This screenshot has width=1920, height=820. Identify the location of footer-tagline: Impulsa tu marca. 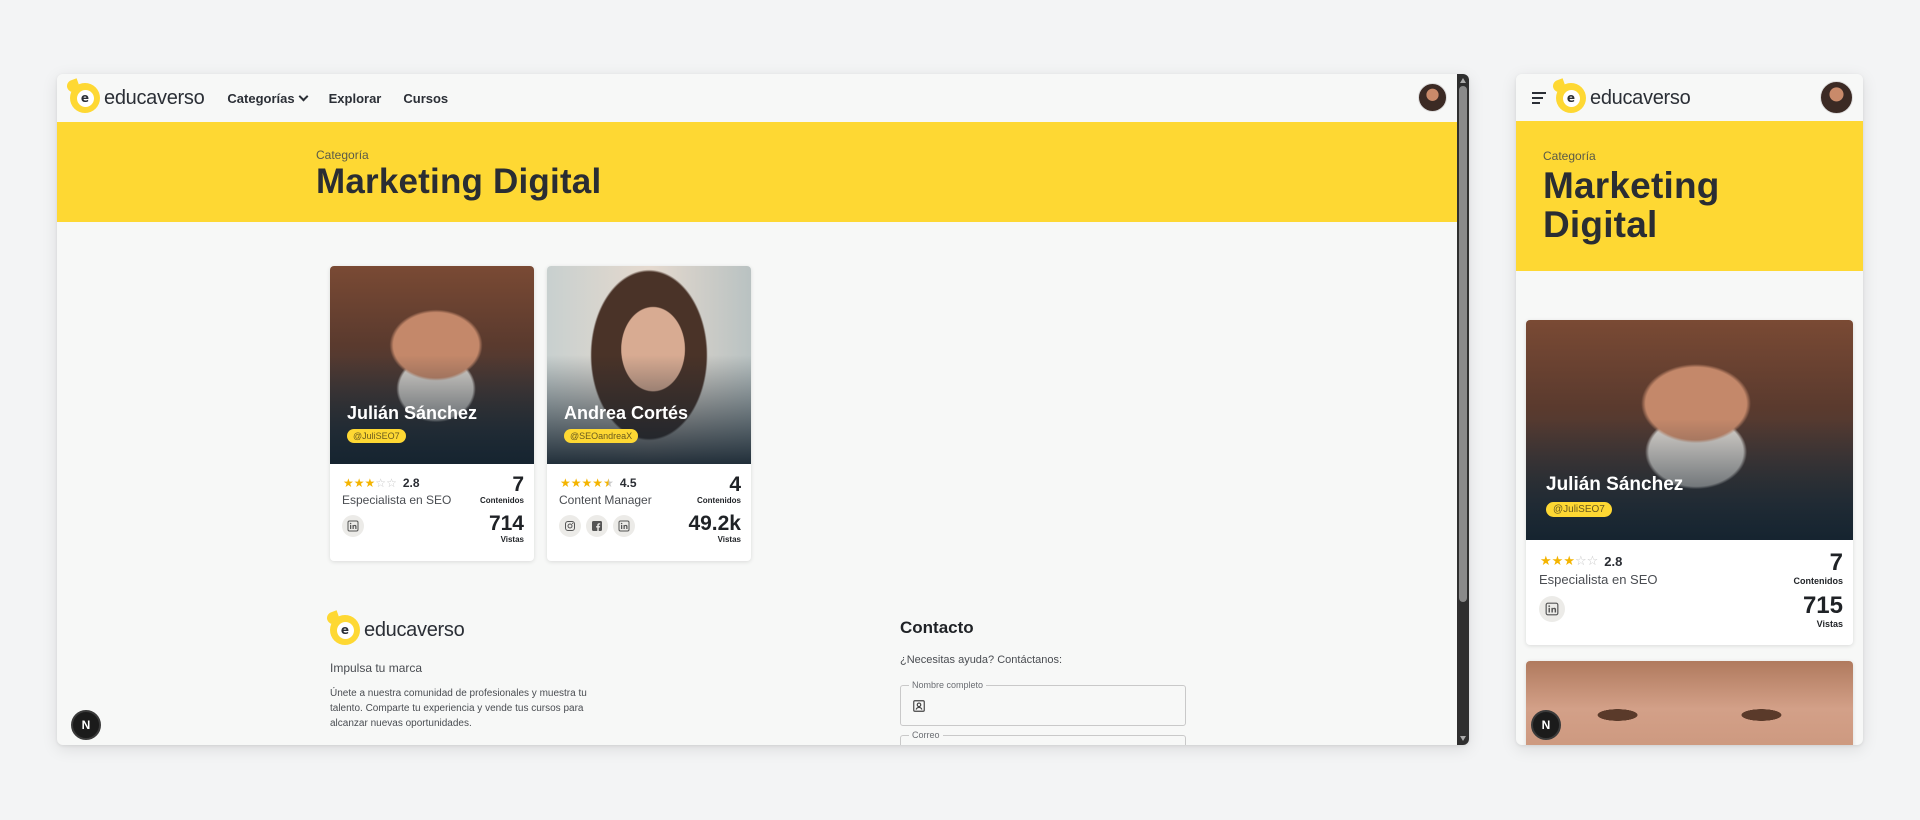
(376, 668).